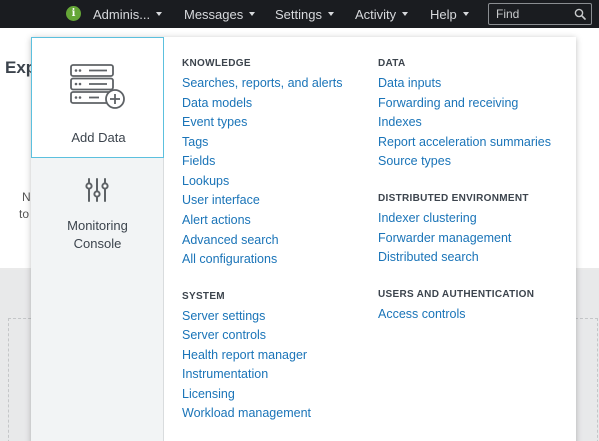 The image size is (599, 441). What do you see at coordinates (216, 63) in the screenshot?
I see `section-heading-knowledge: KNOWLEDGE` at bounding box center [216, 63].